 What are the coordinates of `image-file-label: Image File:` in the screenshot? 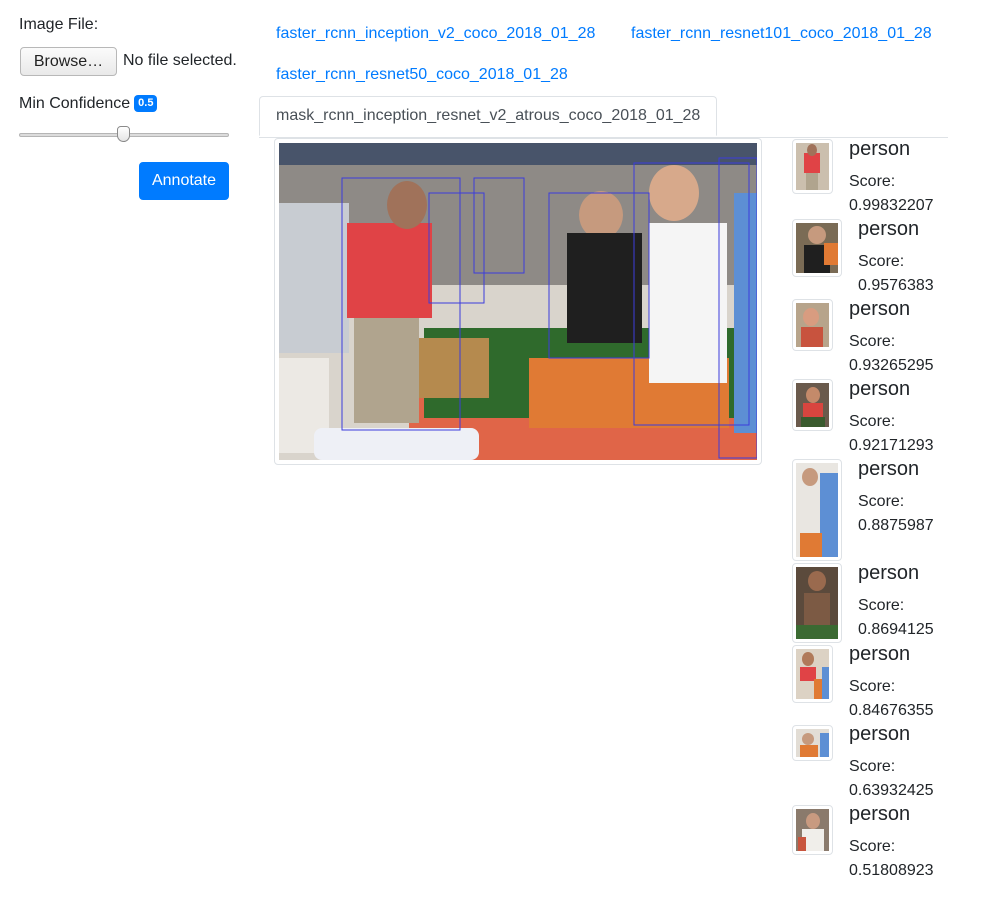 It's located at (59, 24).